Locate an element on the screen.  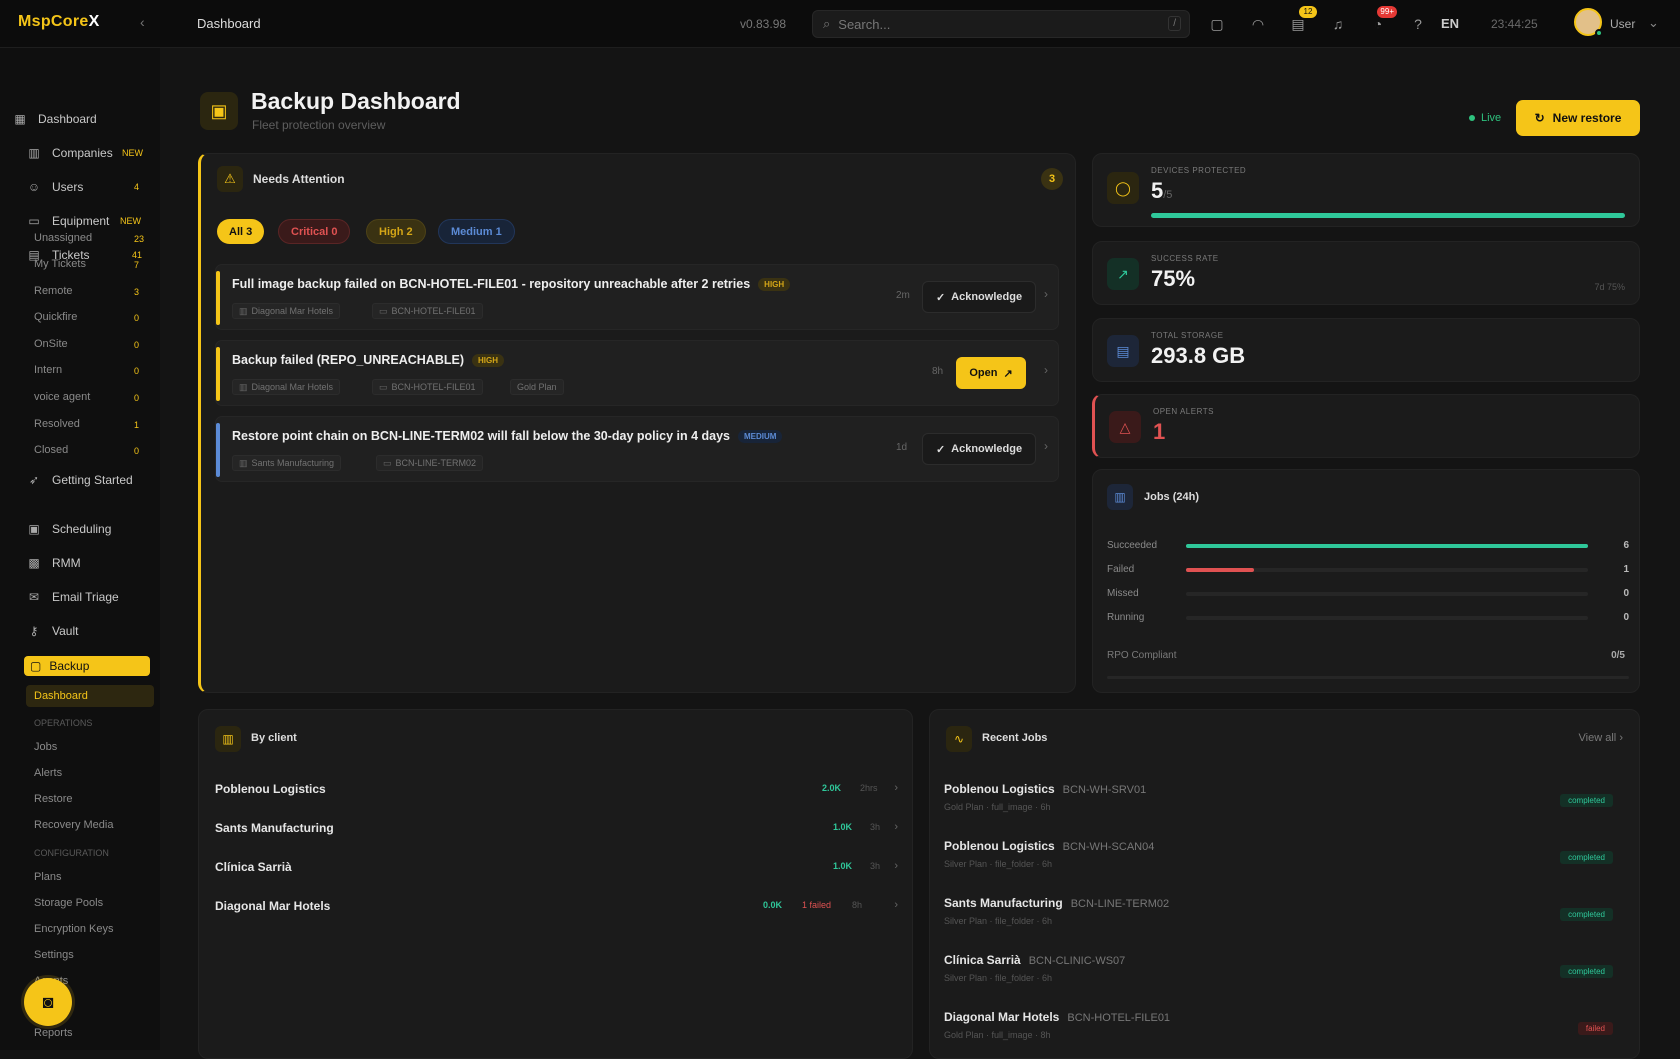
filter-all: All 3 is located at coordinates (241, 231).